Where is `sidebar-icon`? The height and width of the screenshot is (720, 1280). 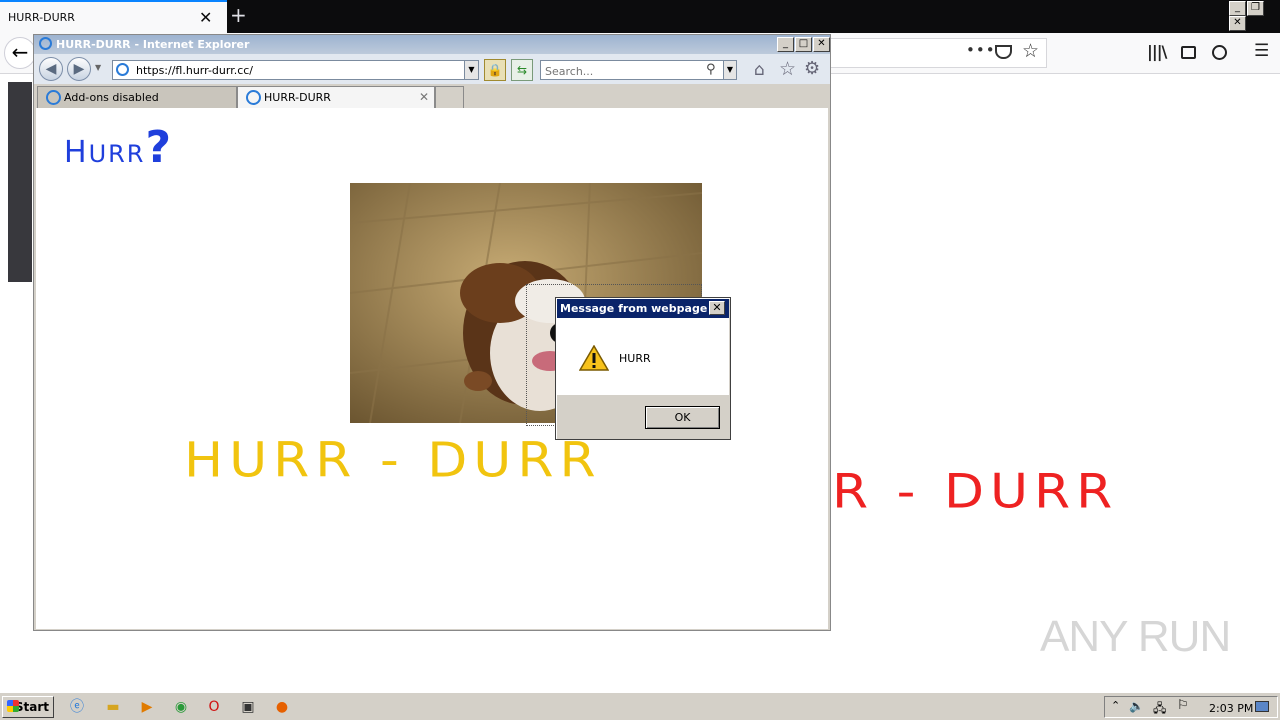 sidebar-icon is located at coordinates (1188, 52).